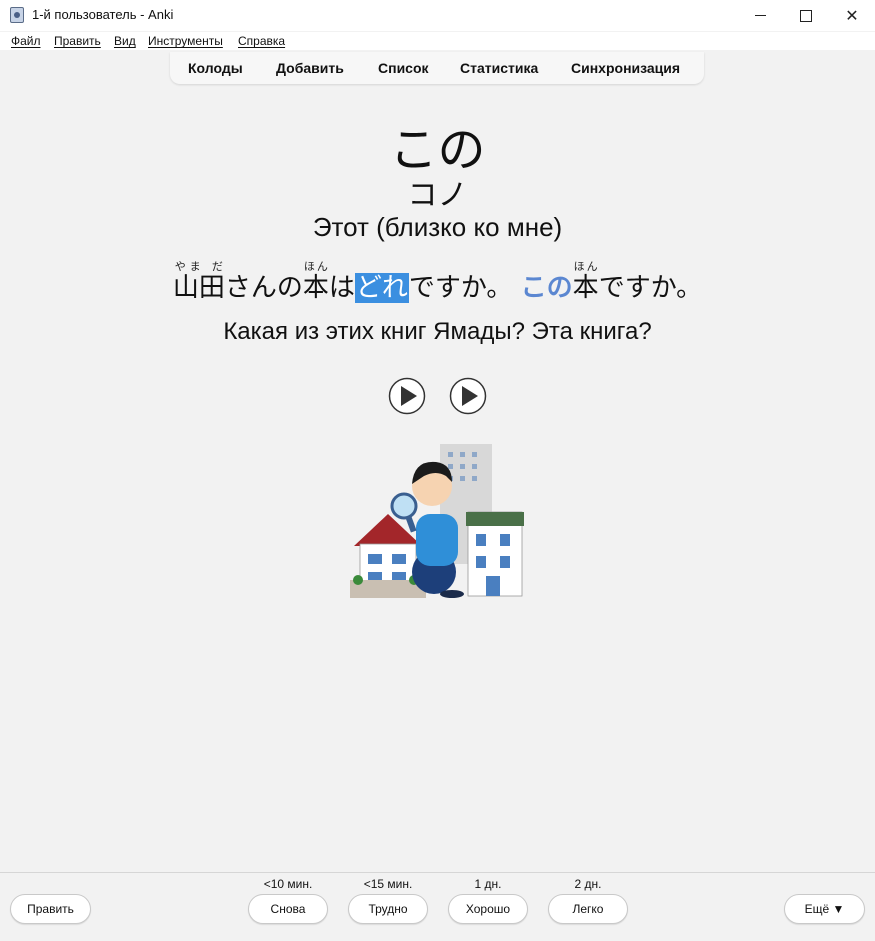 The width and height of the screenshot is (875, 941). I want to click on play-audio-word-button, so click(407, 396).